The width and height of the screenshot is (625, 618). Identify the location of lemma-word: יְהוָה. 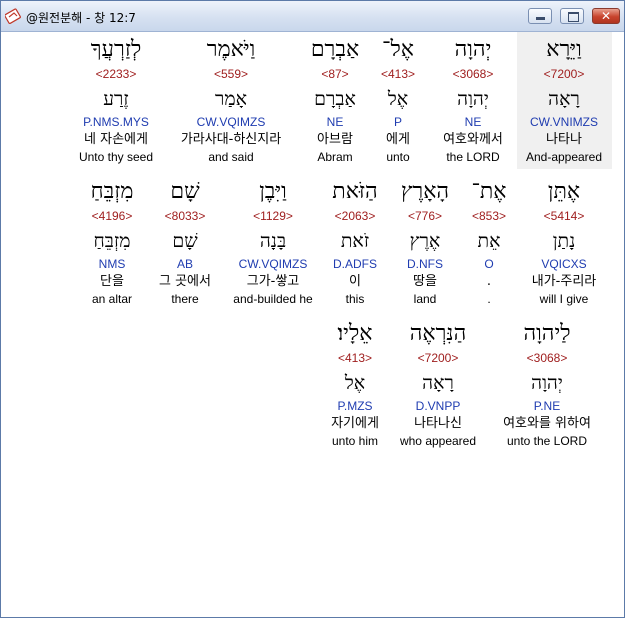
(547, 383).